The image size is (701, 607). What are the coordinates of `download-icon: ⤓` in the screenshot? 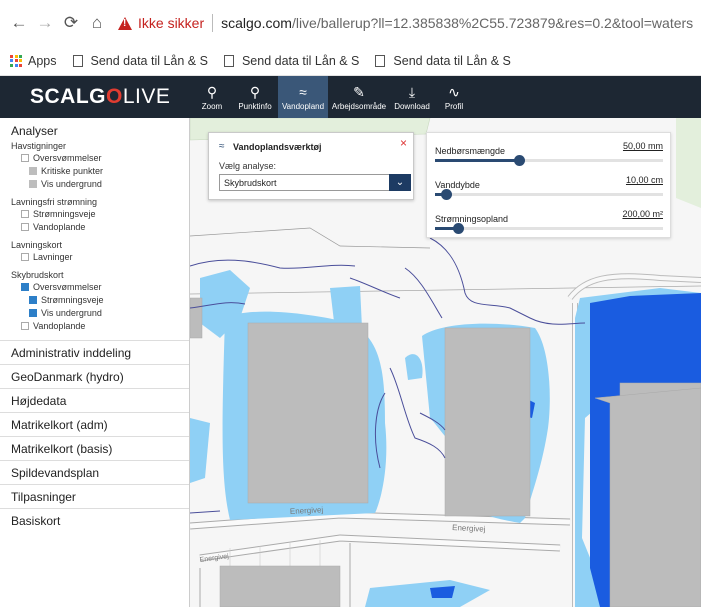 It's located at (412, 91).